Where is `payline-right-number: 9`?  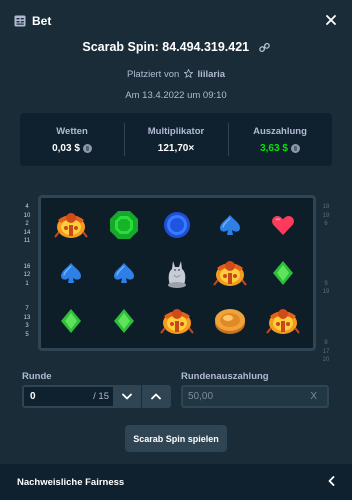 payline-right-number: 9 is located at coordinates (326, 283).